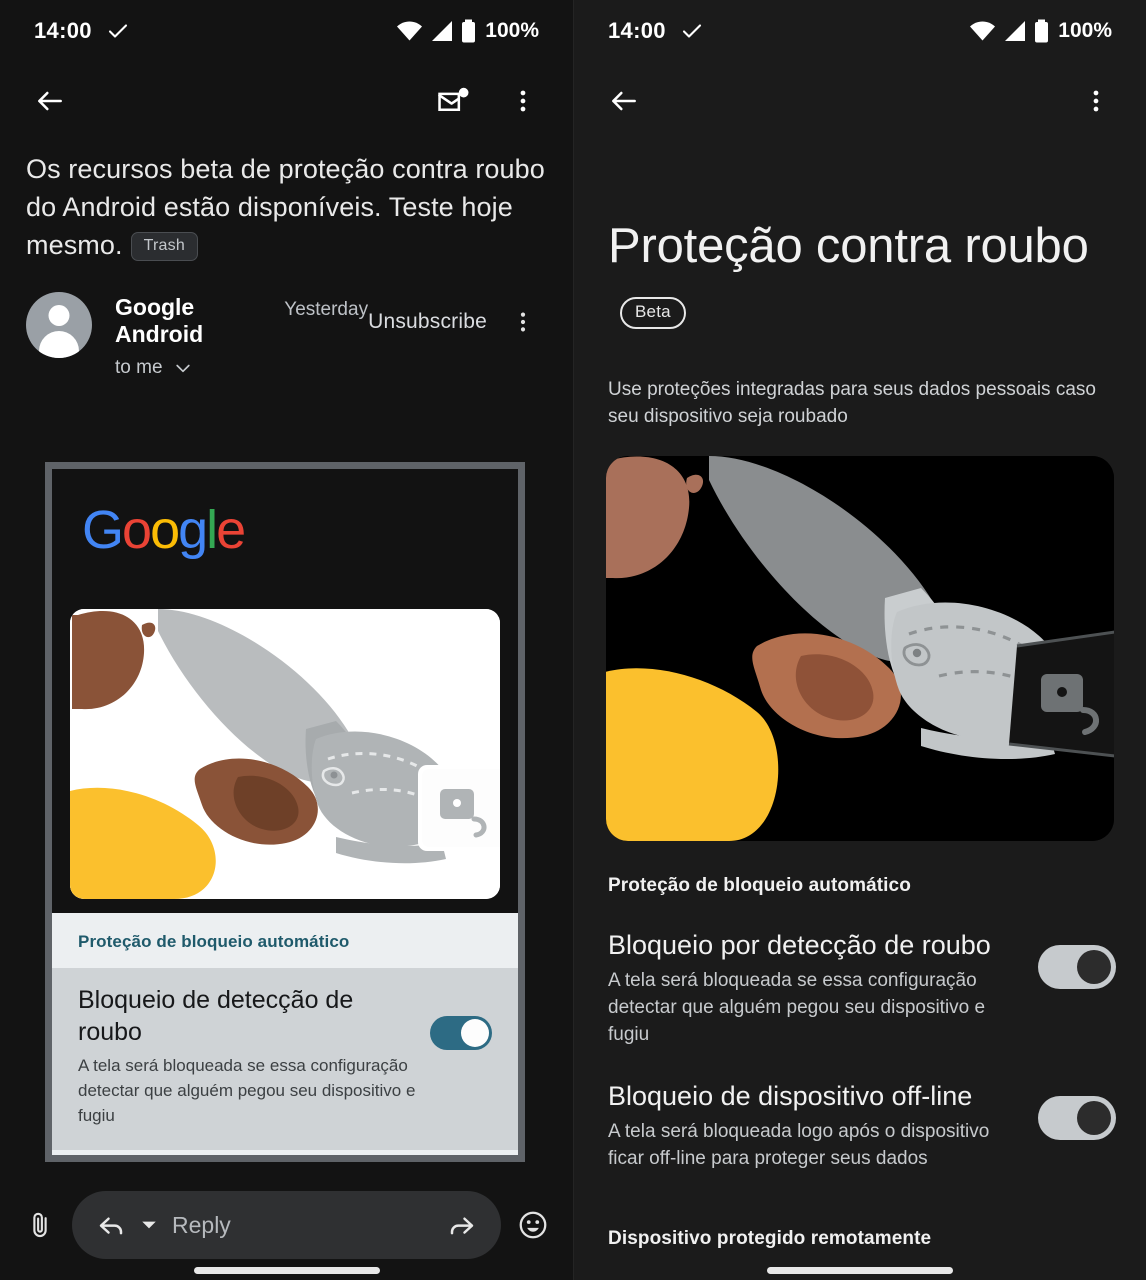  I want to click on list-item-cutoff: Bloqueio remoto, so click(860, 1265).